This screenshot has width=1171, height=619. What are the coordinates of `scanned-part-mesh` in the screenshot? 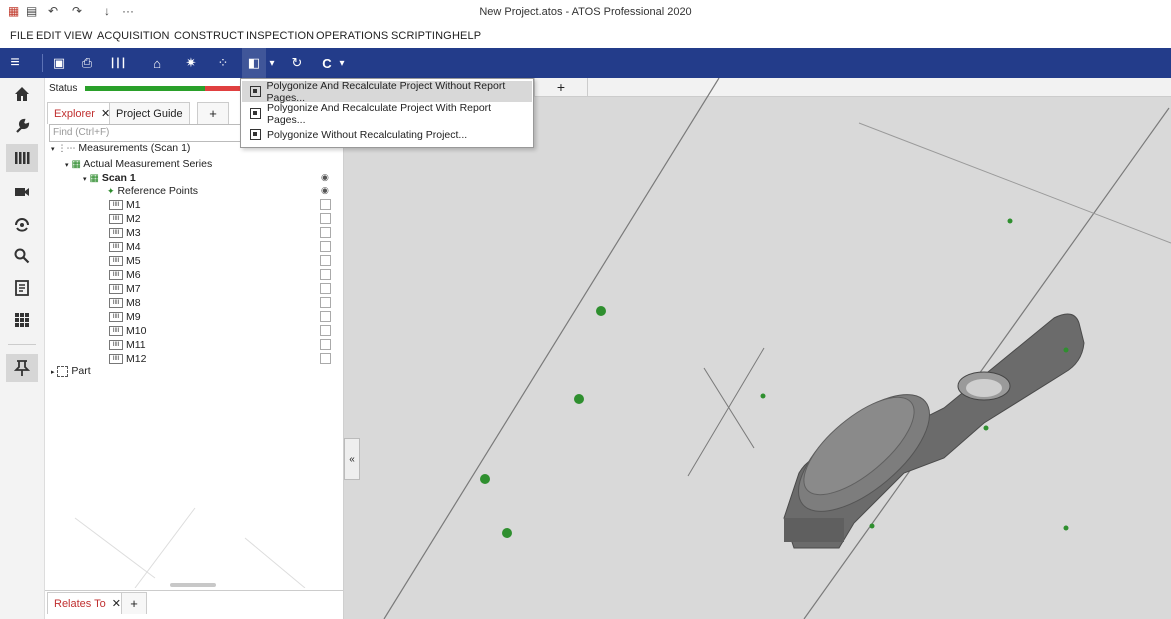 It's located at (934, 431).